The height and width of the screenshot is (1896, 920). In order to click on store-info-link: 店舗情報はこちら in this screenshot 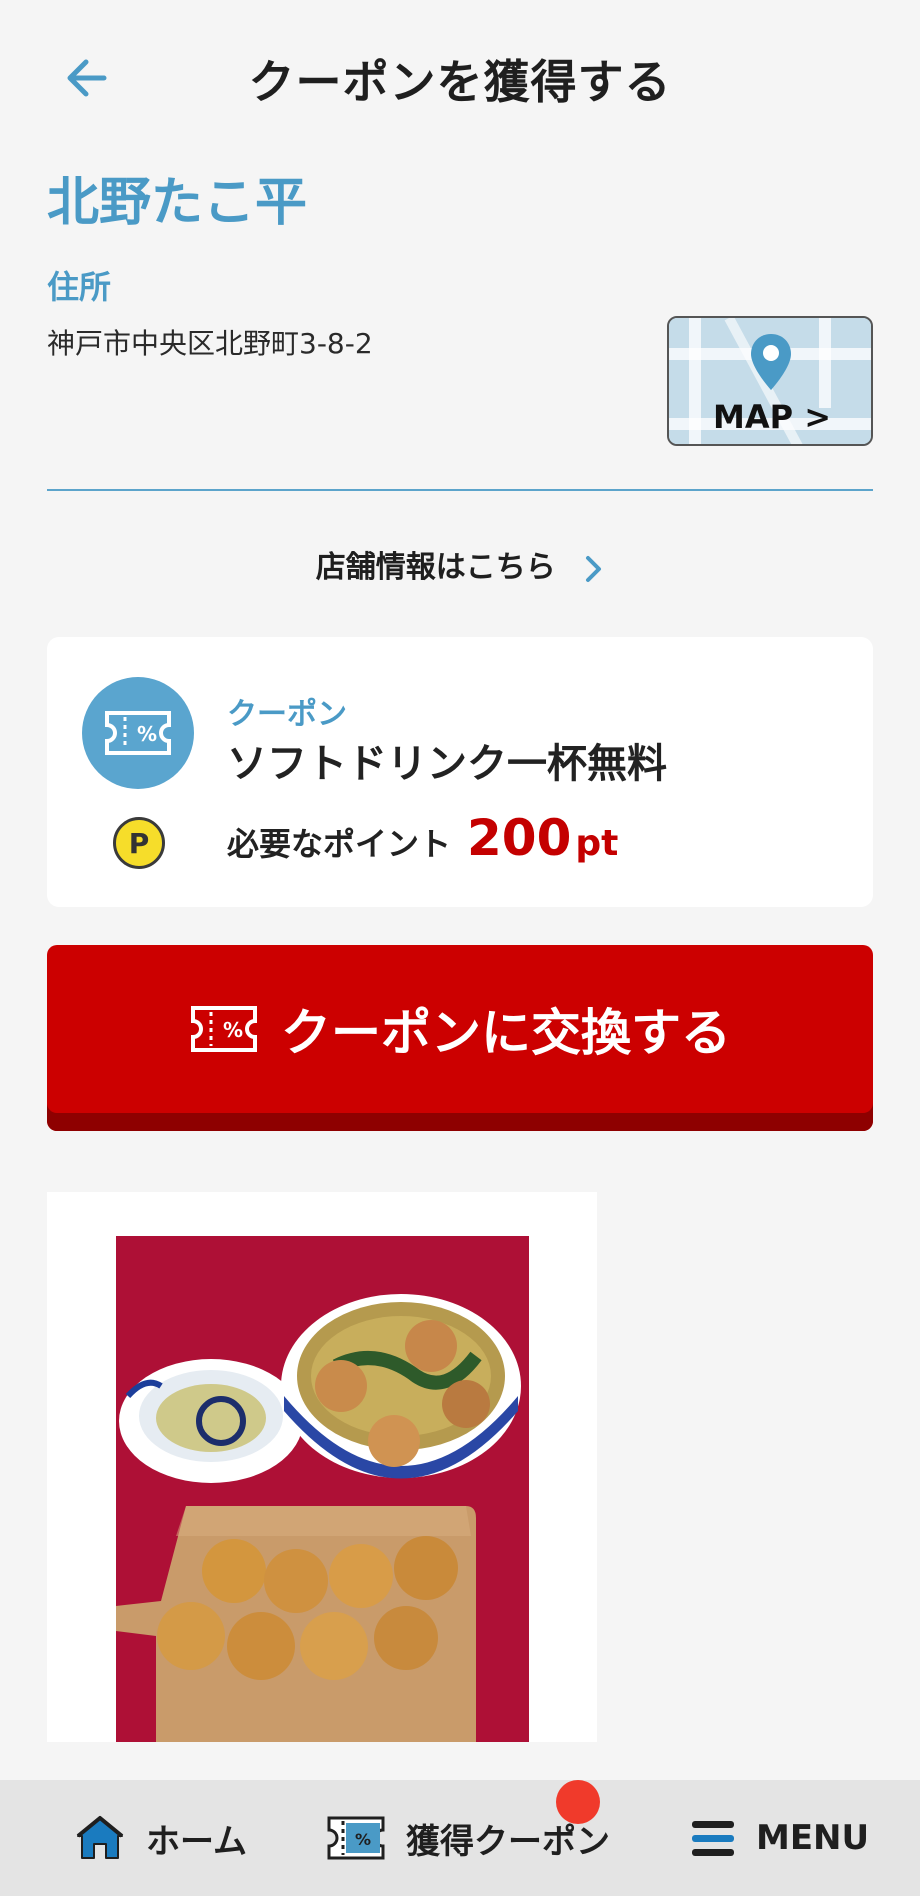, I will do `click(460, 564)`.